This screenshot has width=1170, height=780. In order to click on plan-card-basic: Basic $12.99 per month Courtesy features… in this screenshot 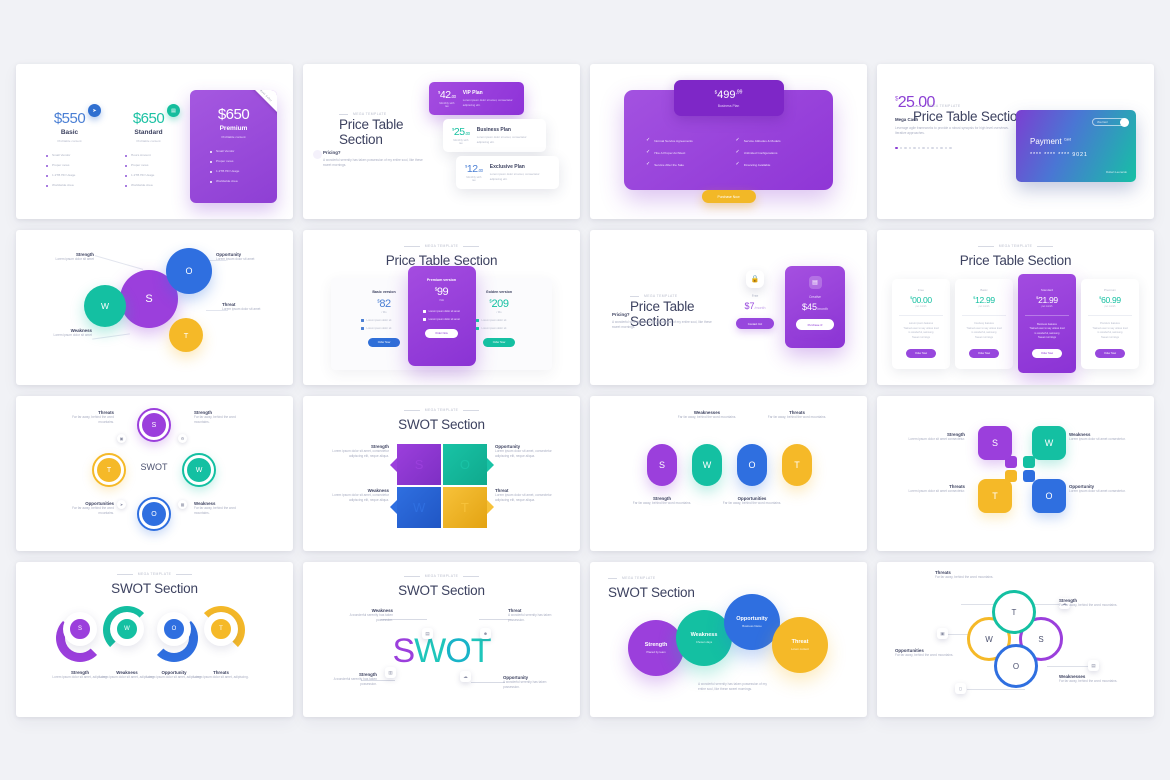, I will do `click(984, 323)`.